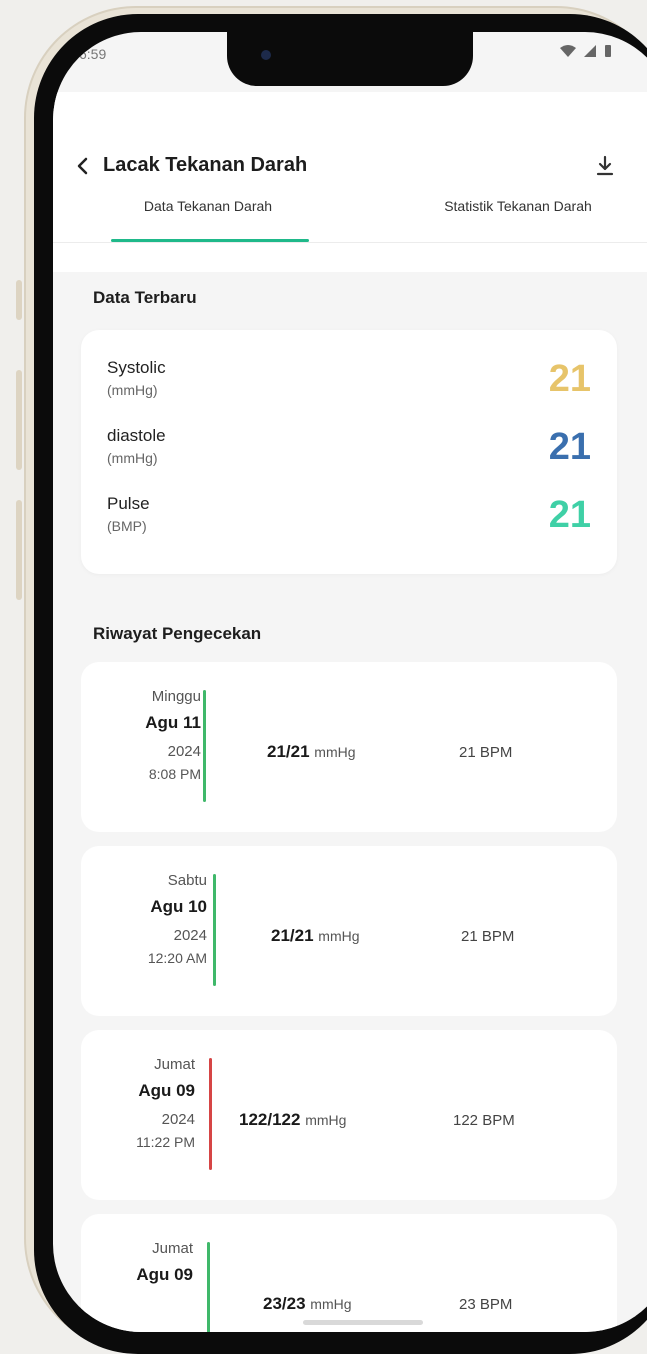 The height and width of the screenshot is (1354, 647). I want to click on latest-diastole-row: diastole (mmHg) 21, so click(349, 456).